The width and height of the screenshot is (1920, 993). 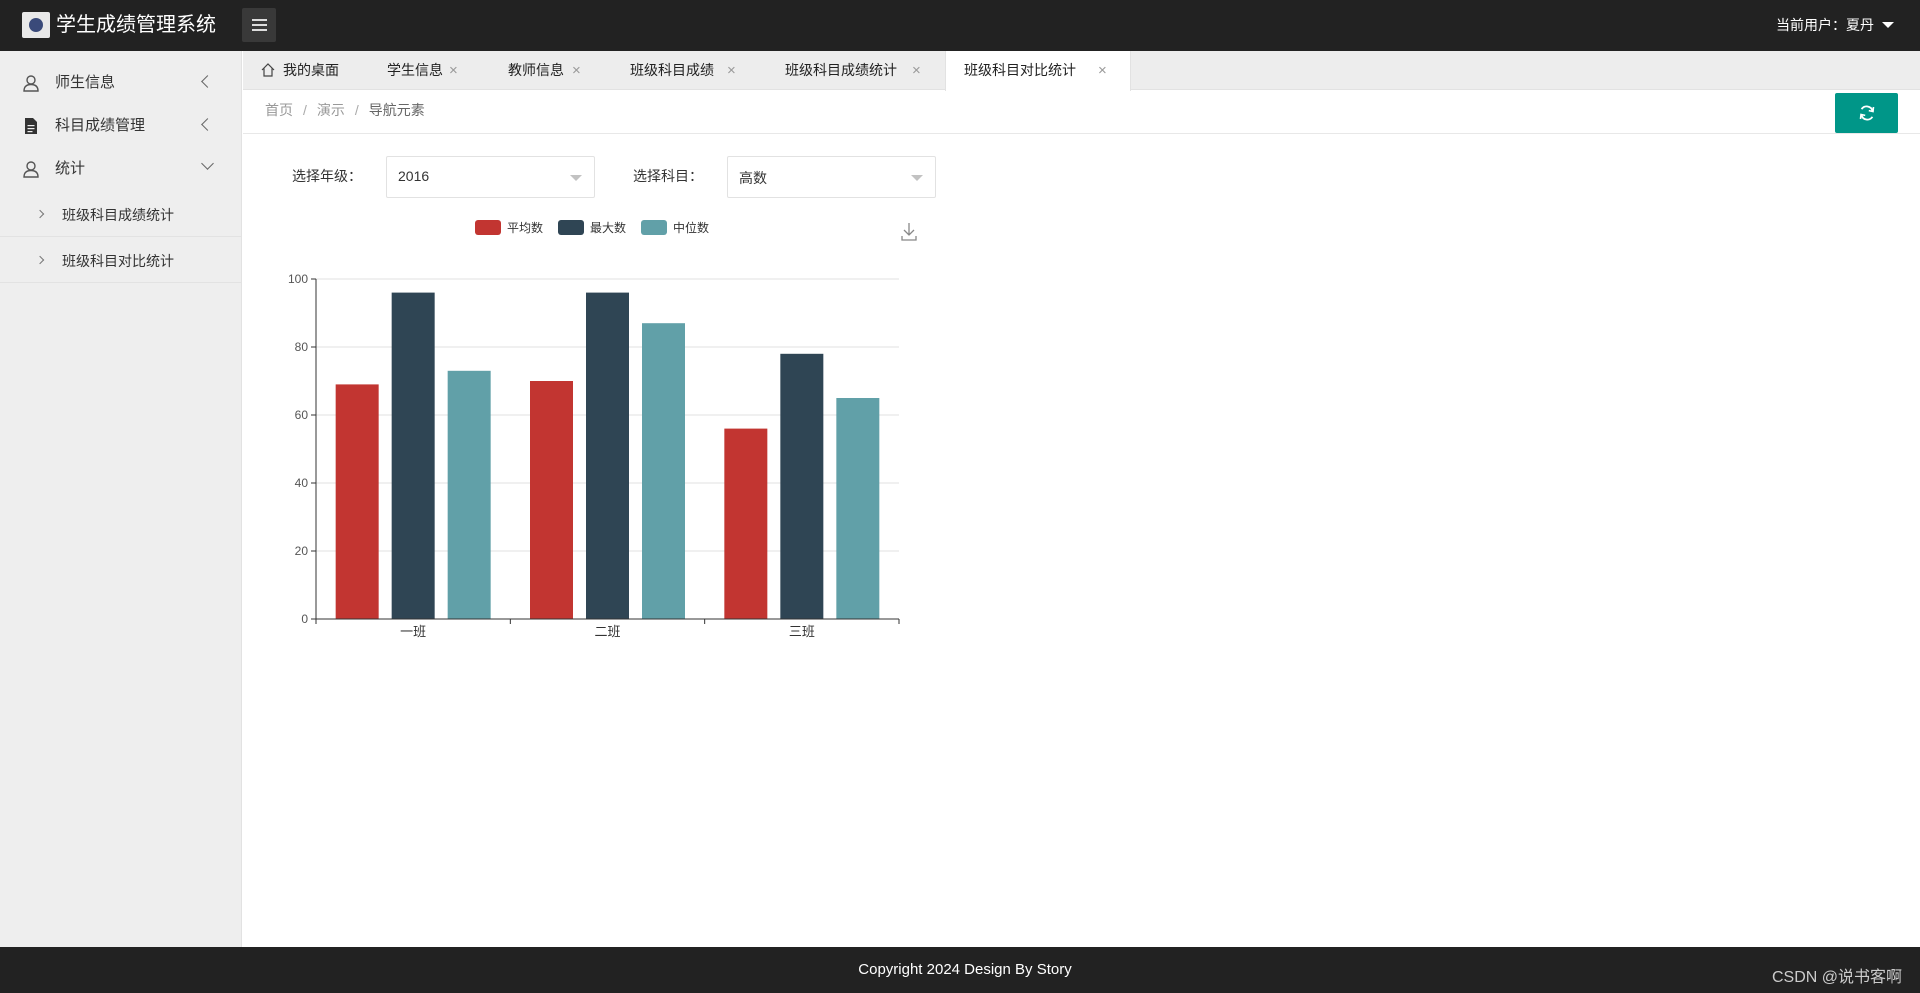 I want to click on home-icon, so click(x=268, y=70).